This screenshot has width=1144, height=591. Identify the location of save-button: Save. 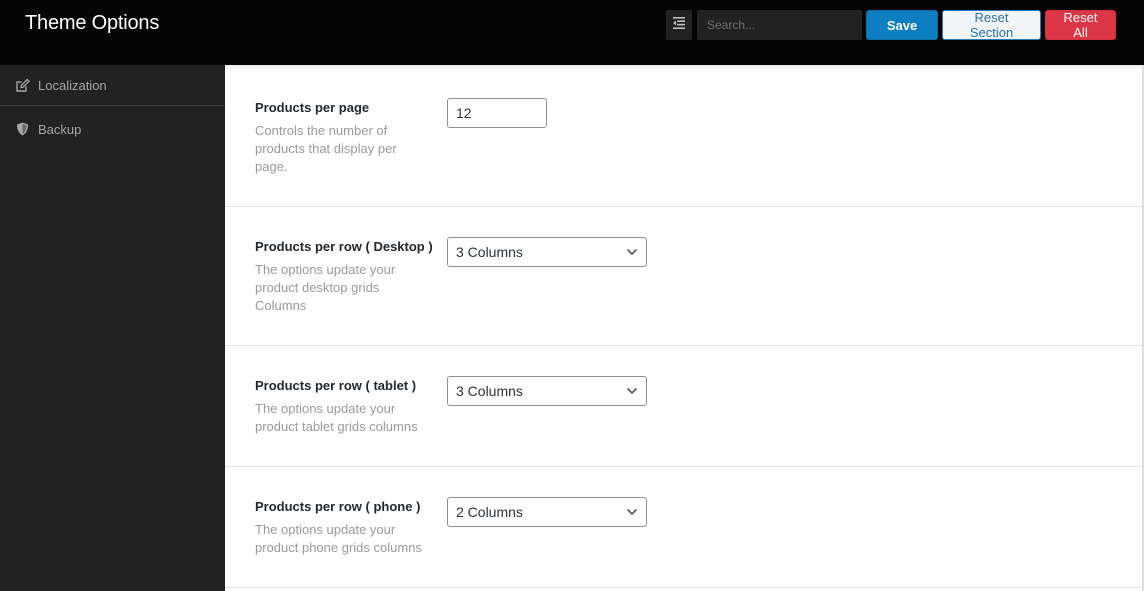
(902, 25).